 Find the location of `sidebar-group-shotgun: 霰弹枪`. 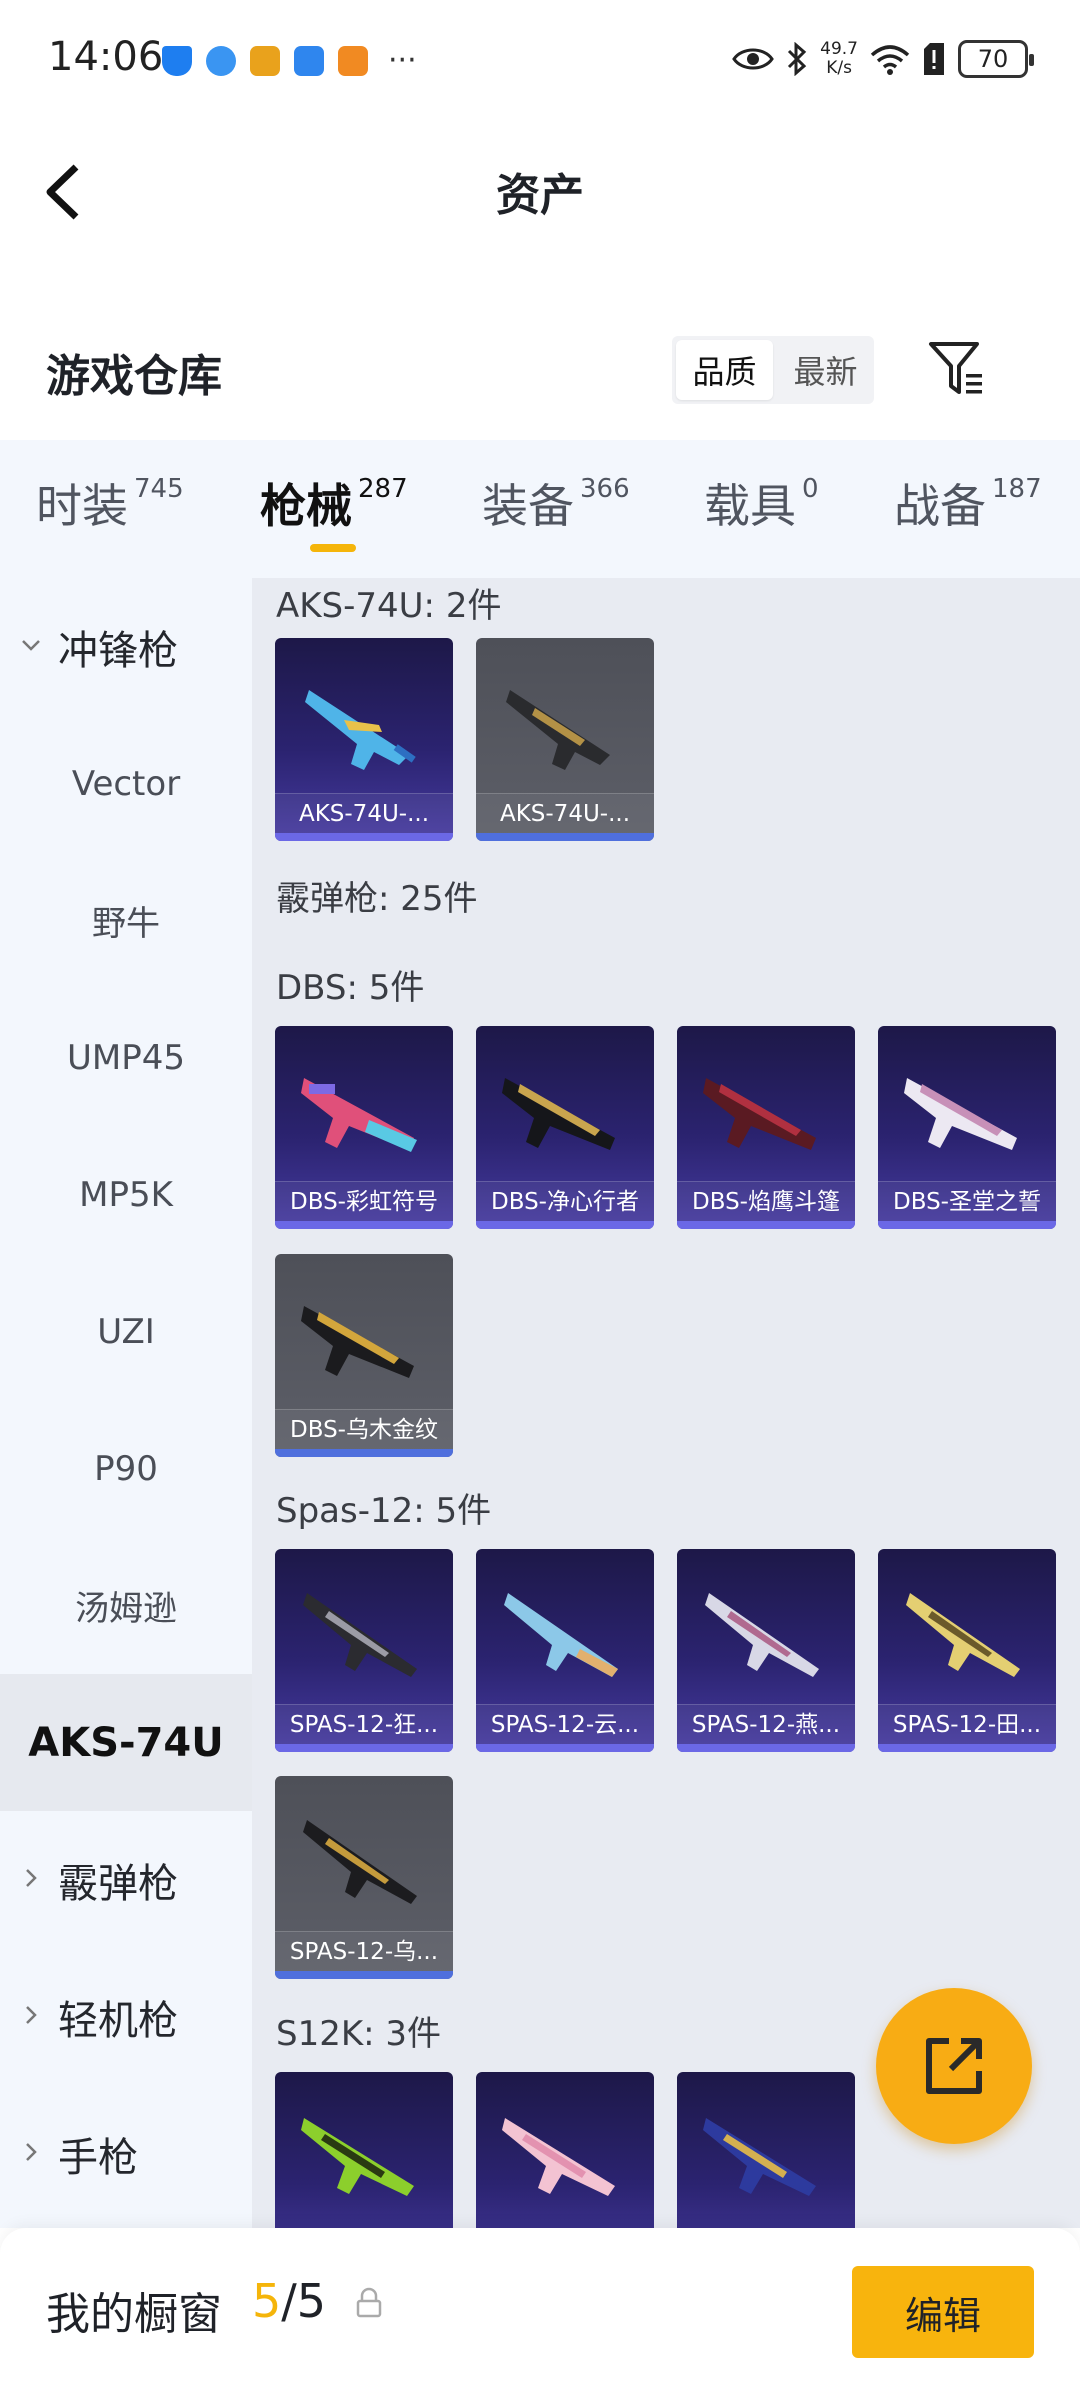

sidebar-group-shotgun: 霰弹枪 is located at coordinates (126, 1879).